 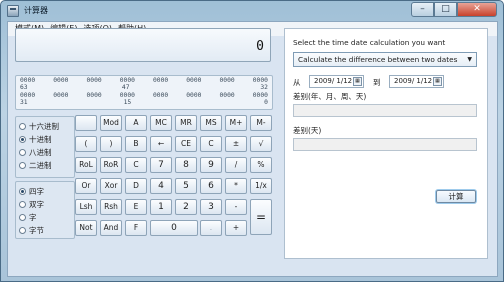 I want to click on radio-bin: 二进制, so click(x=45, y=165).